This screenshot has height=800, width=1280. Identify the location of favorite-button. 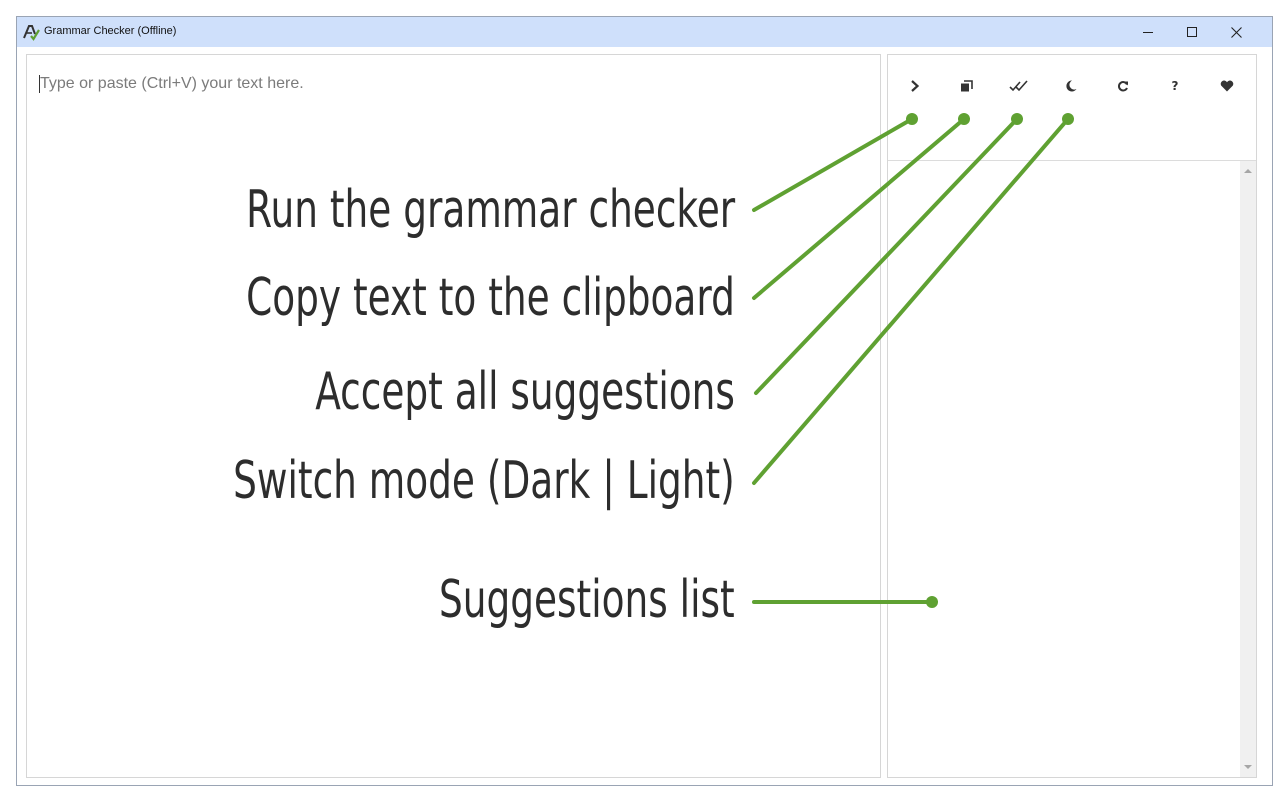
(1227, 86).